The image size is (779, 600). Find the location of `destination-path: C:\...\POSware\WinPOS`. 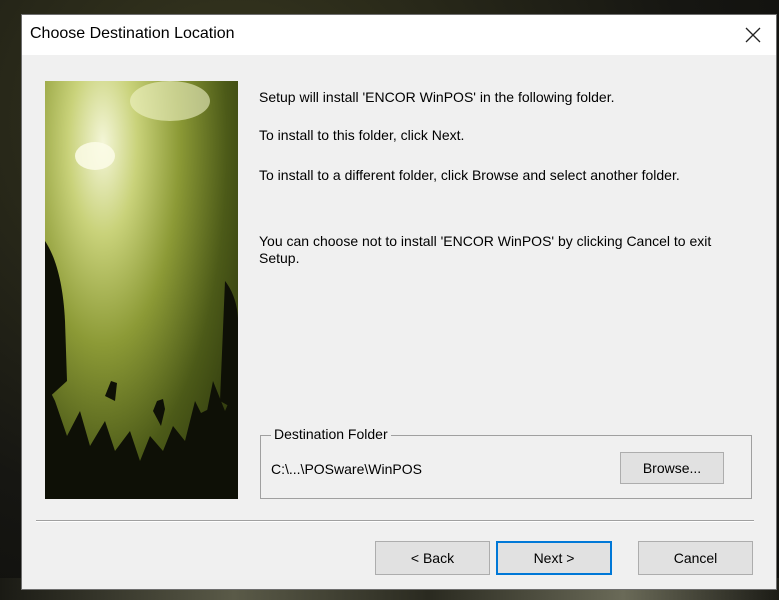

destination-path: C:\...\POSware\WinPOS is located at coordinates (346, 469).